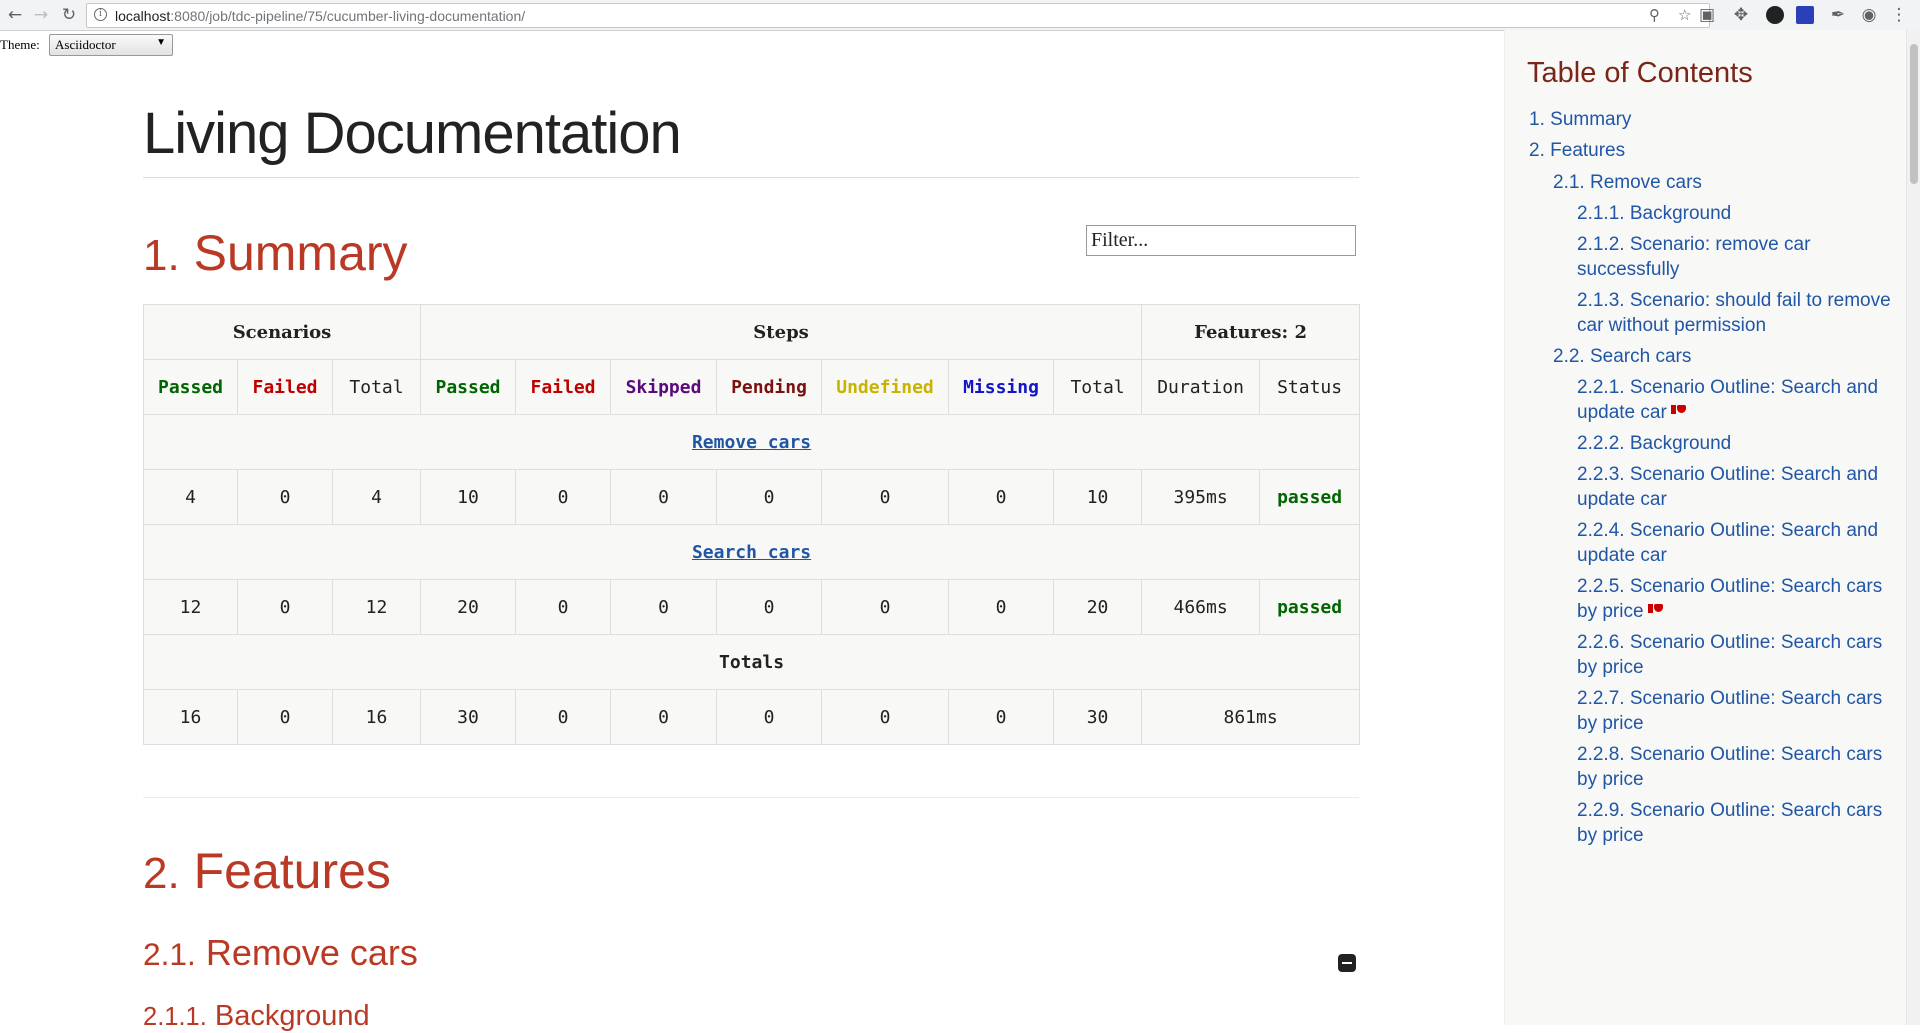  What do you see at coordinates (751, 177) in the screenshot?
I see `title-divider` at bounding box center [751, 177].